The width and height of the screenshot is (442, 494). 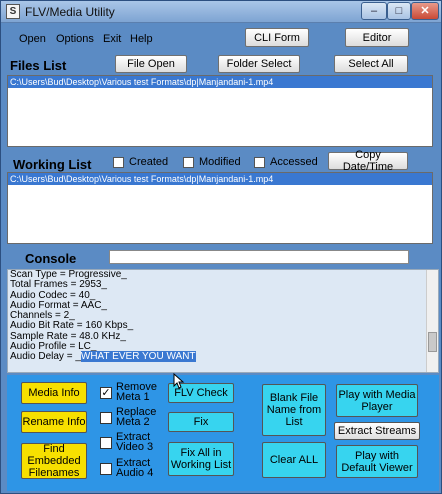 I want to click on remove-meta1-label: Remove Meta 1, so click(x=136, y=392).